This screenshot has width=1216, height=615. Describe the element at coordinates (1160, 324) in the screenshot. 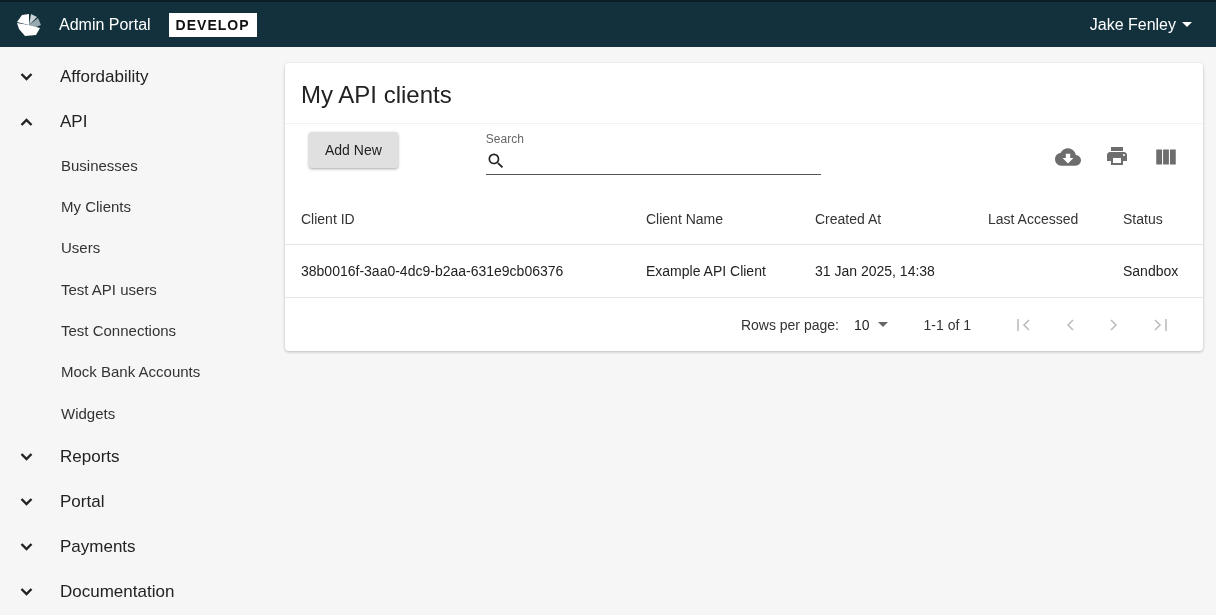

I see `last-page-icon` at that location.